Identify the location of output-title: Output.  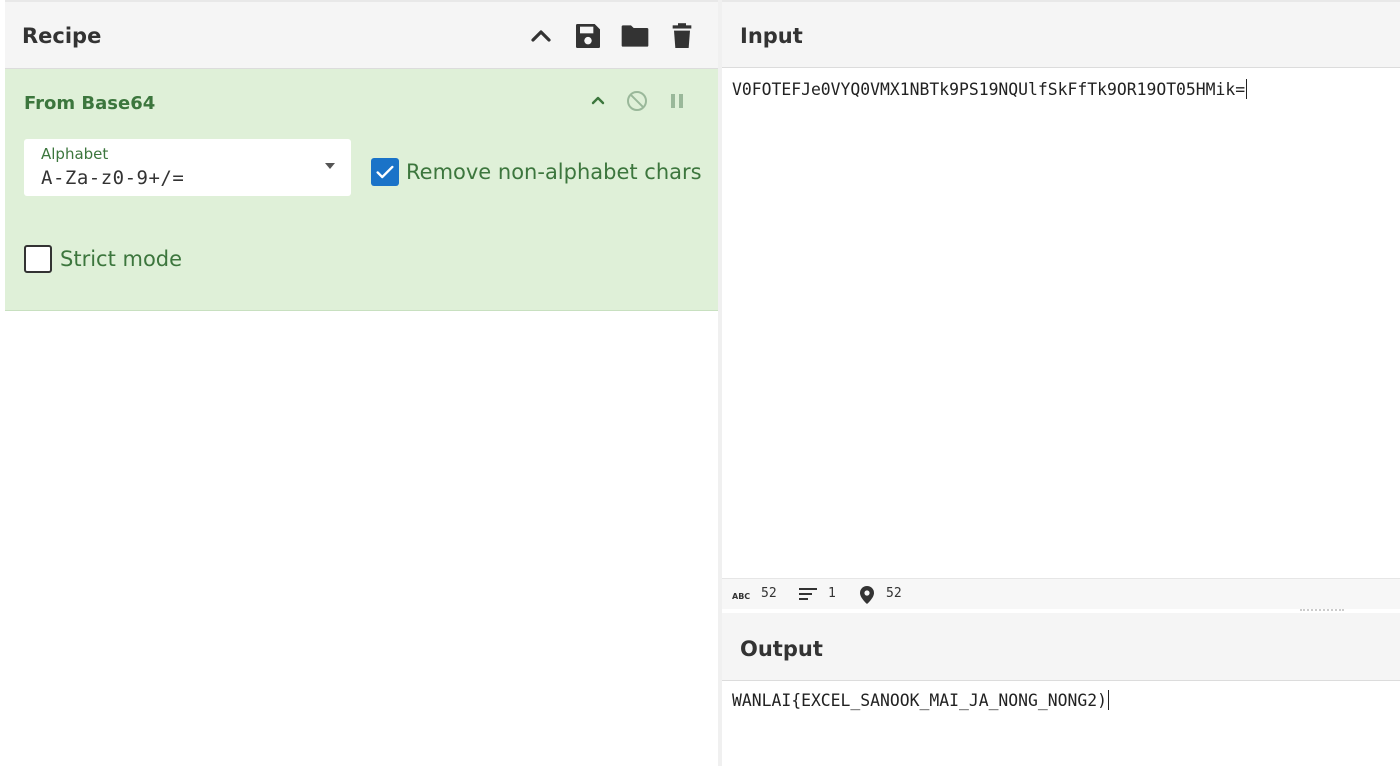
(781, 649).